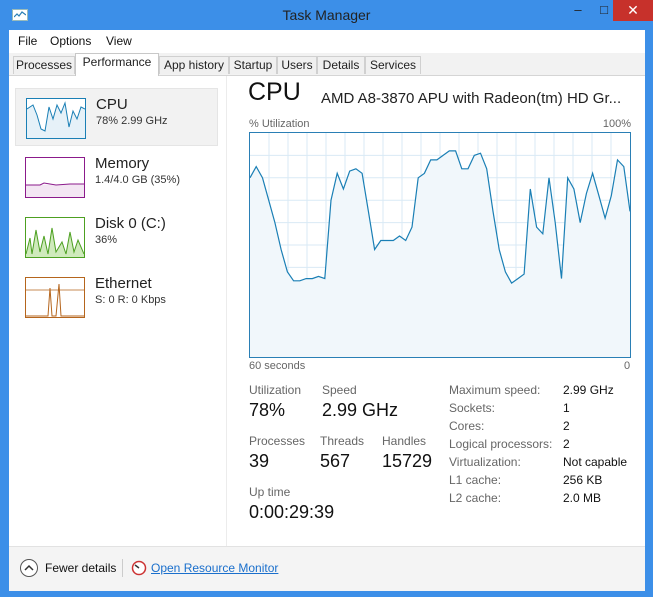  I want to click on threads-value: 567, so click(335, 461).